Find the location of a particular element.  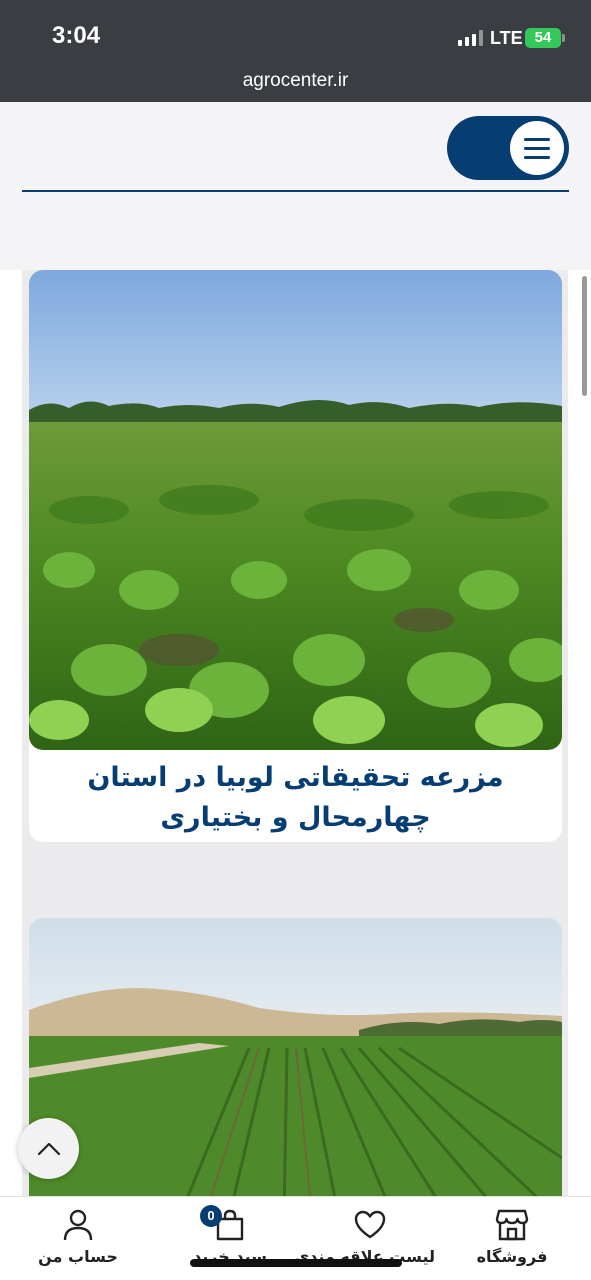

site-header is located at coordinates (295, 186).